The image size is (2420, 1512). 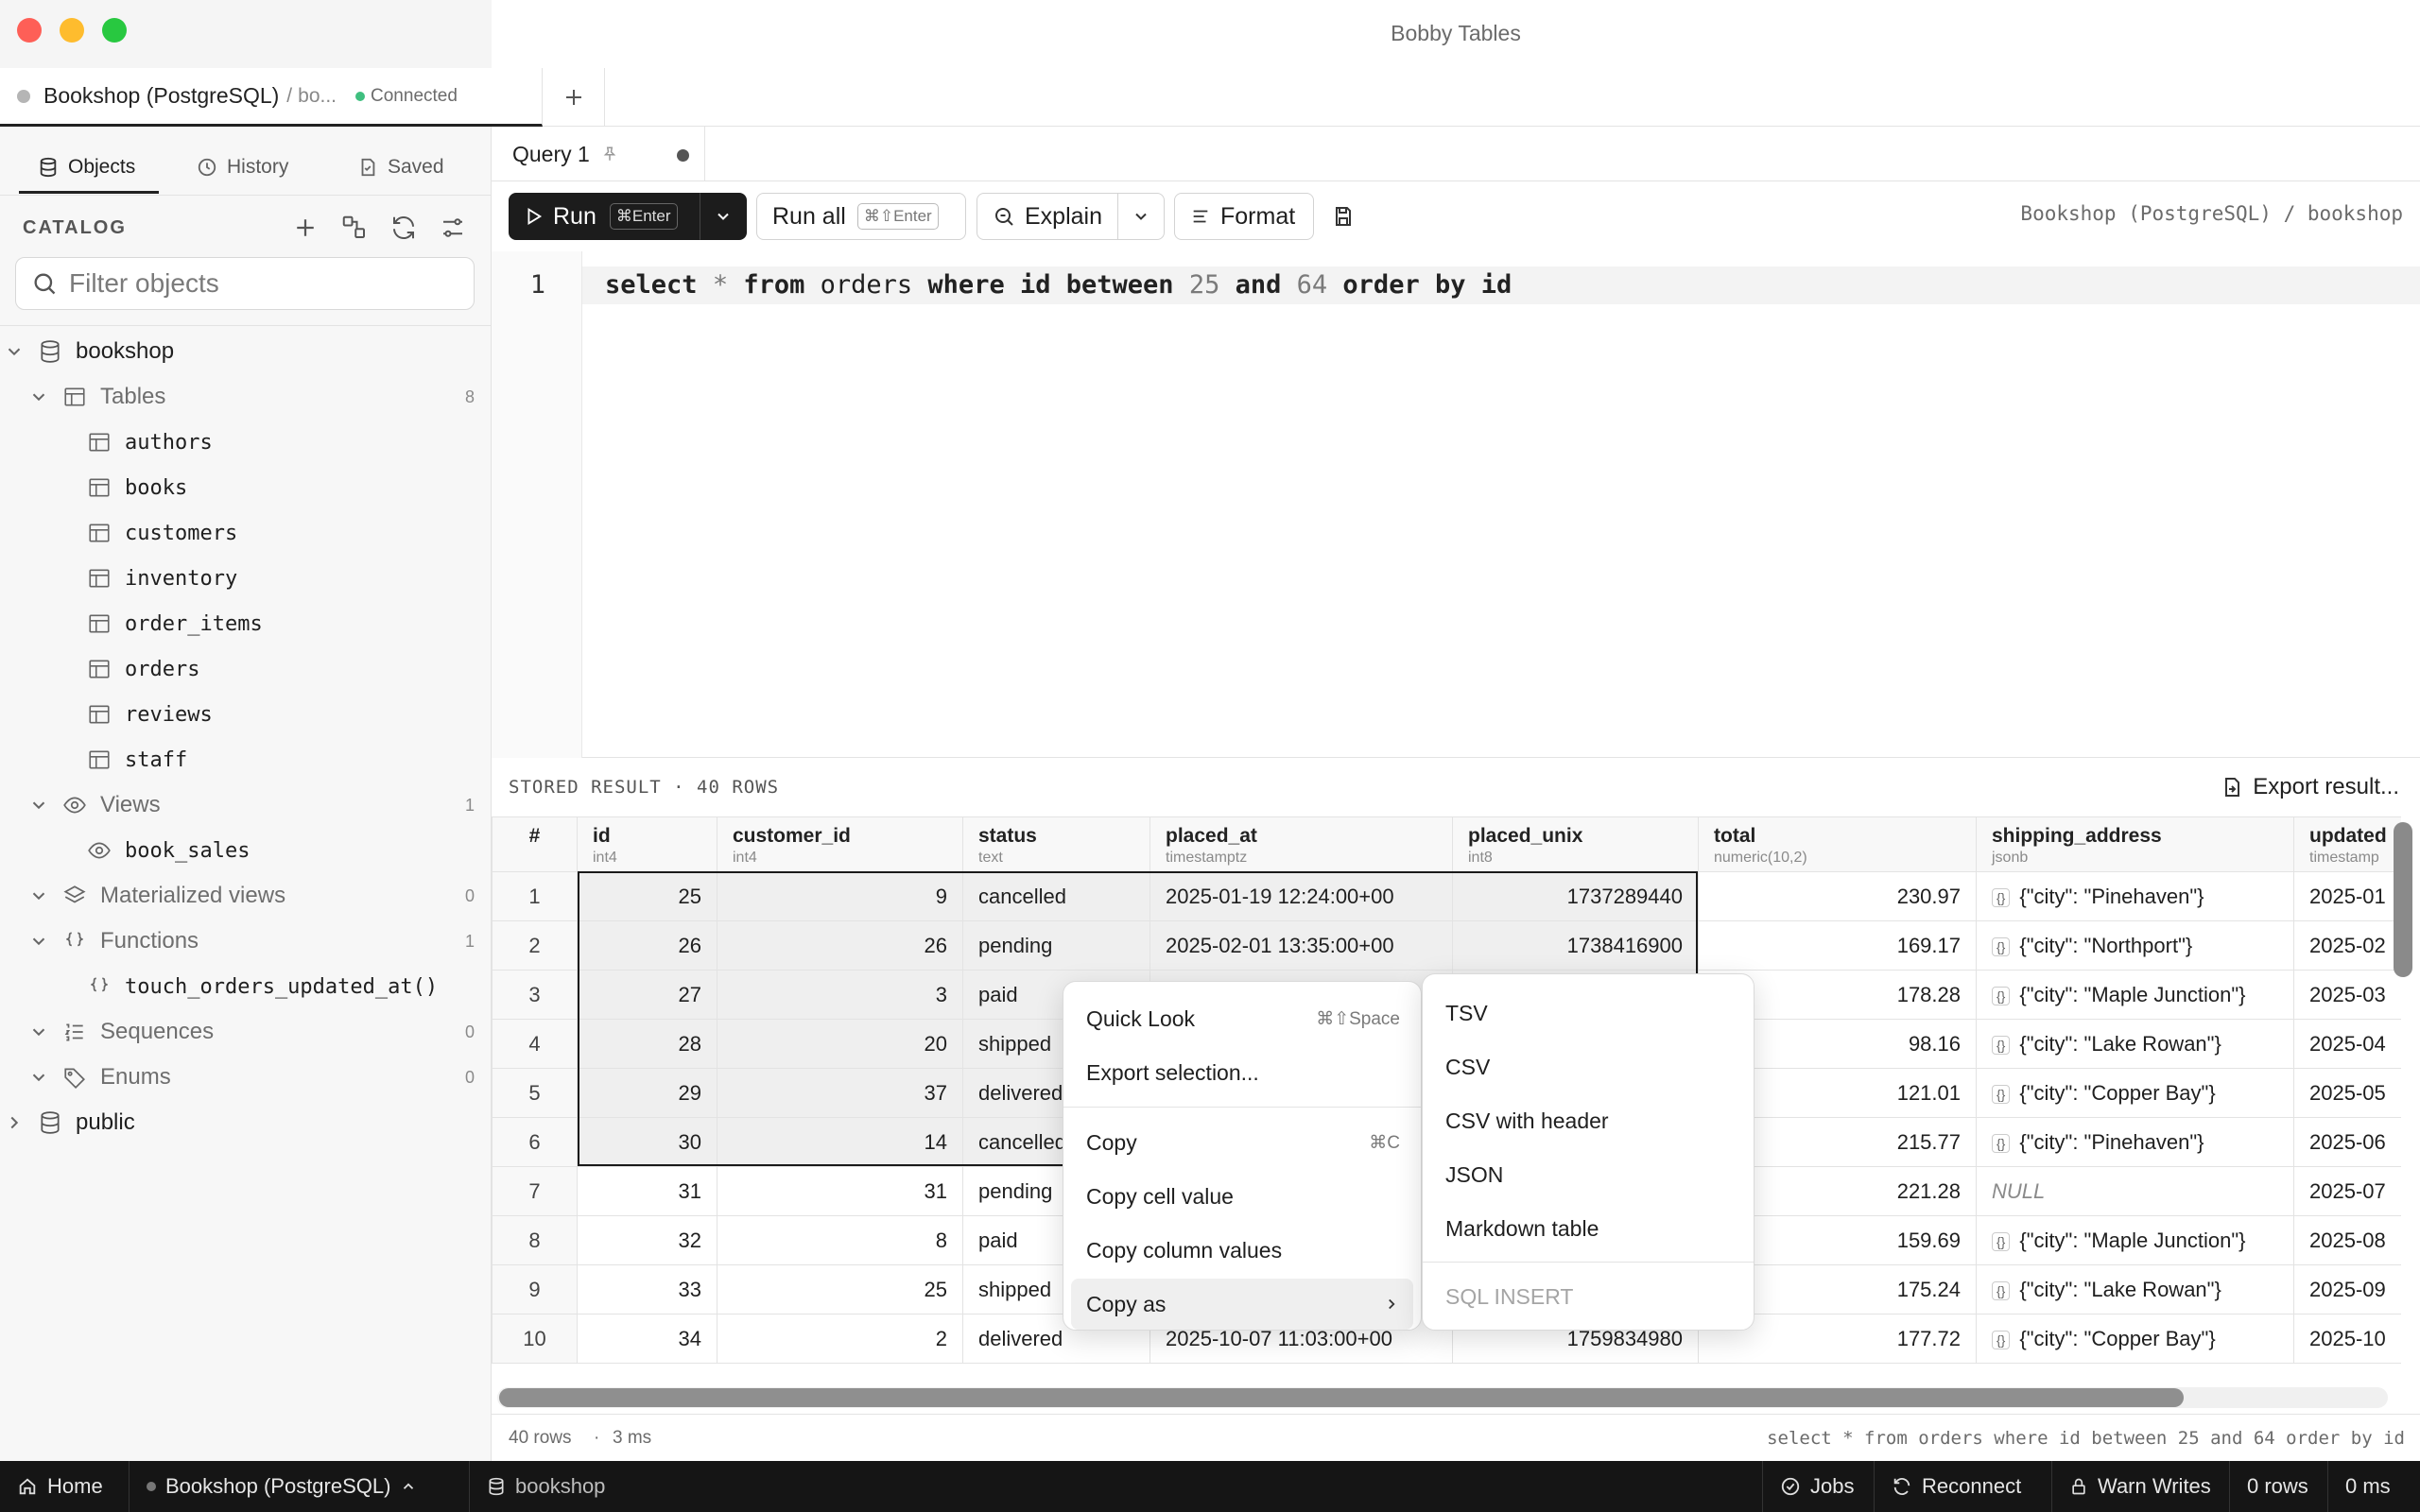 I want to click on row-number: 7, so click(x=535, y=1191).